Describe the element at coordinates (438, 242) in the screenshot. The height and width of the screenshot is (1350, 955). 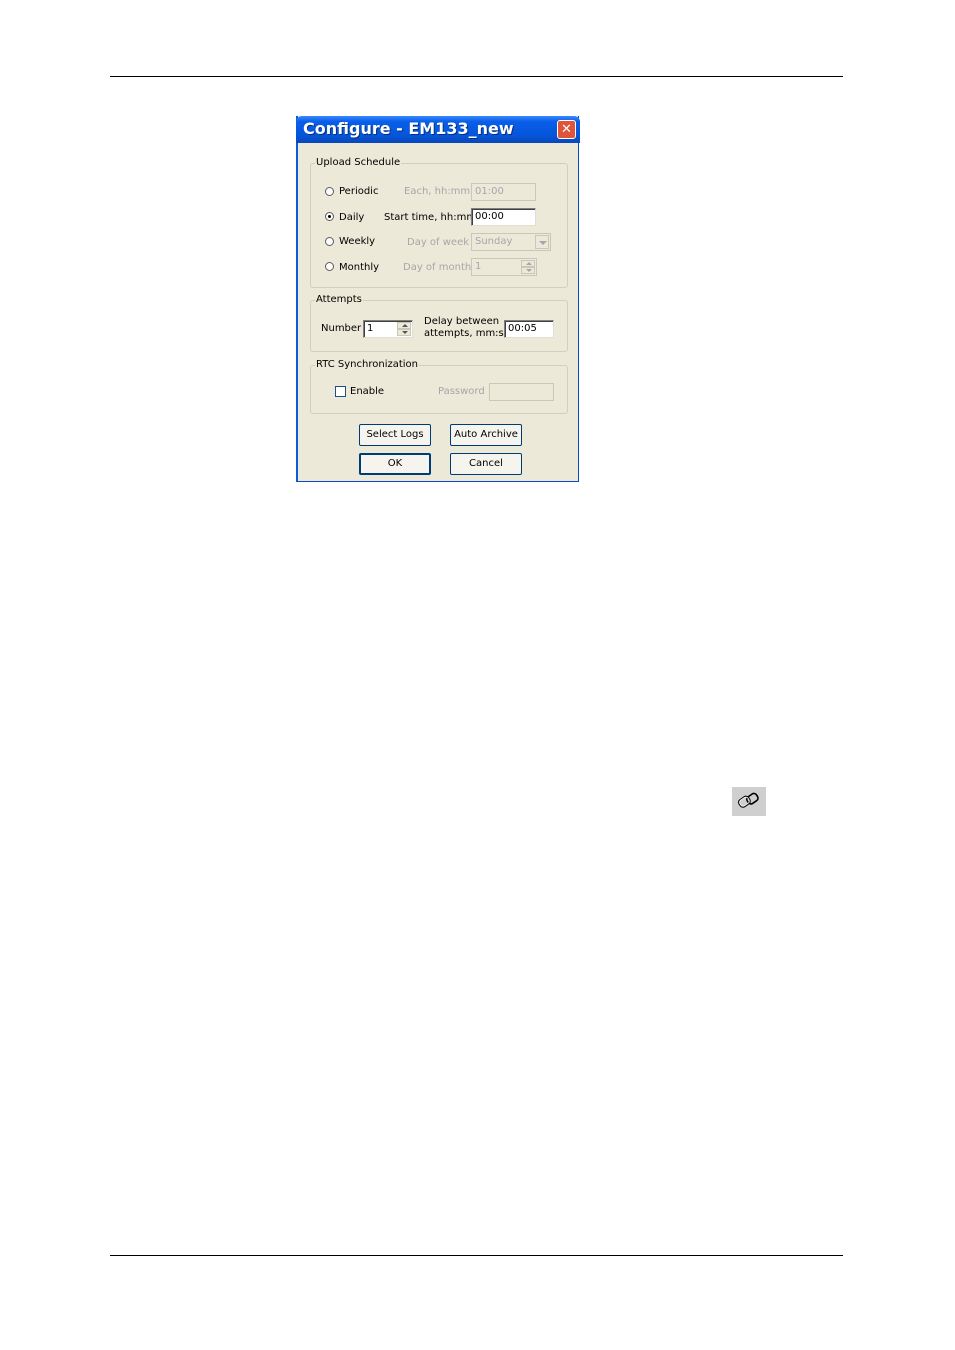
I see `day-of-week-label: Day of week` at that location.